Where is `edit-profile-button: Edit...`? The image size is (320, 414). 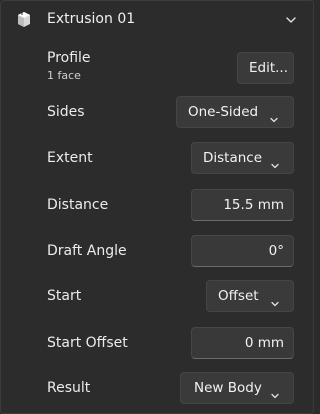
edit-profile-button: Edit... is located at coordinates (265, 68).